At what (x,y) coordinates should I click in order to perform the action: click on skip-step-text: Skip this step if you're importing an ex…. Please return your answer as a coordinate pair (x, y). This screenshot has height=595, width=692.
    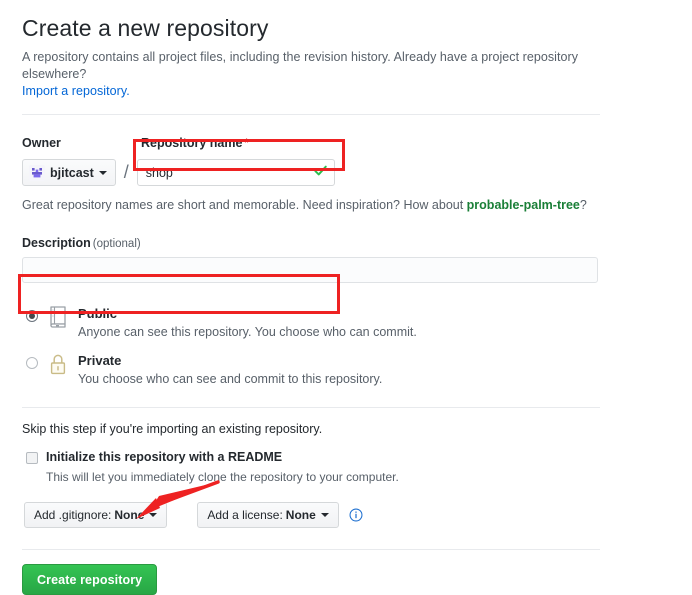
    Looking at the image, I should click on (172, 429).